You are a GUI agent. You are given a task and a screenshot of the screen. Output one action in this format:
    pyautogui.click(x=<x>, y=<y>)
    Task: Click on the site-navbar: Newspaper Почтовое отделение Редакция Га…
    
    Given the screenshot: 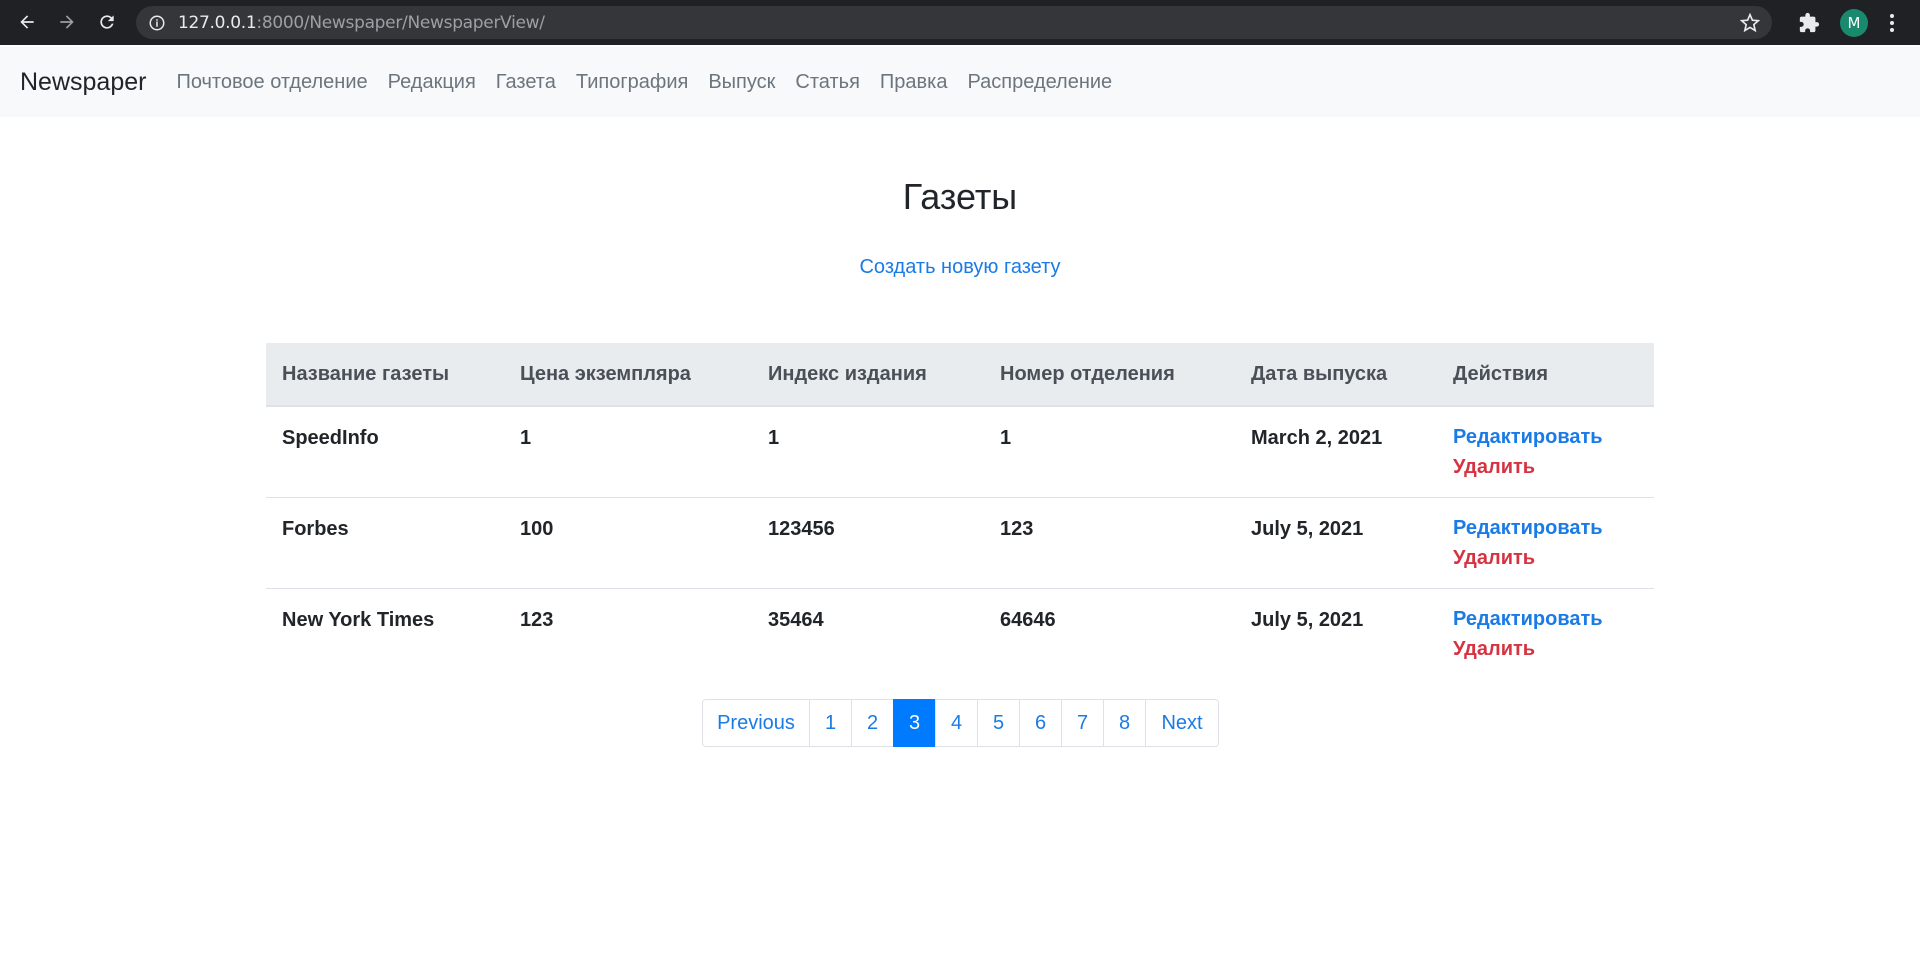 What is the action you would take?
    pyautogui.click(x=960, y=82)
    